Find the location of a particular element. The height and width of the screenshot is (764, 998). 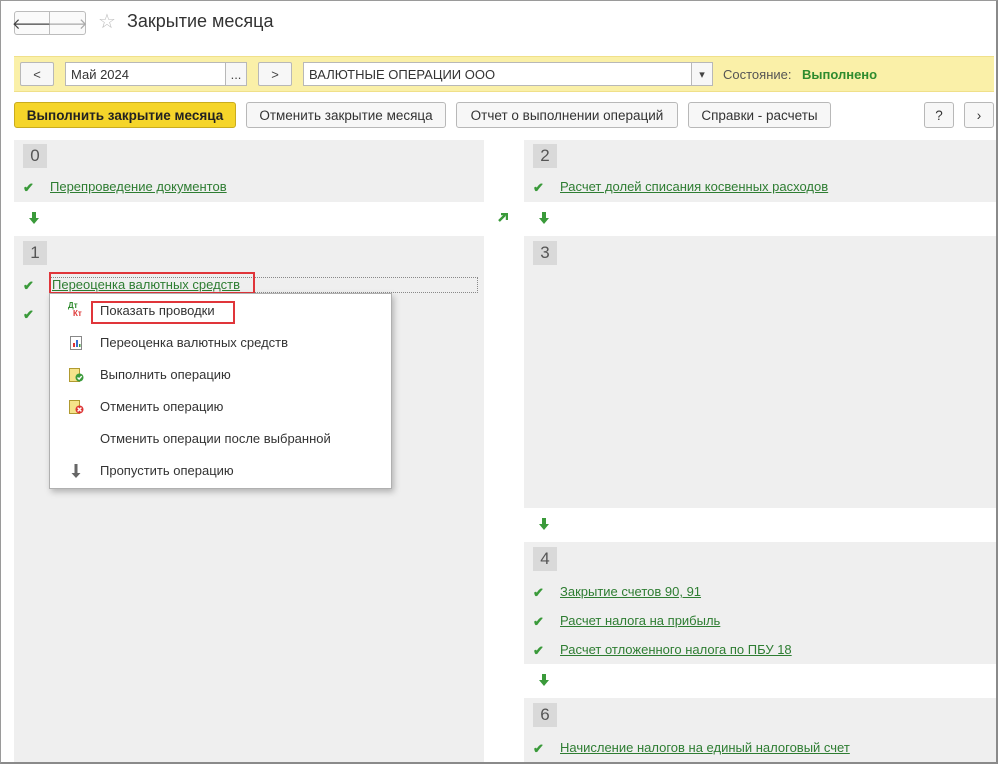

execute-icon is located at coordinates (76, 375).